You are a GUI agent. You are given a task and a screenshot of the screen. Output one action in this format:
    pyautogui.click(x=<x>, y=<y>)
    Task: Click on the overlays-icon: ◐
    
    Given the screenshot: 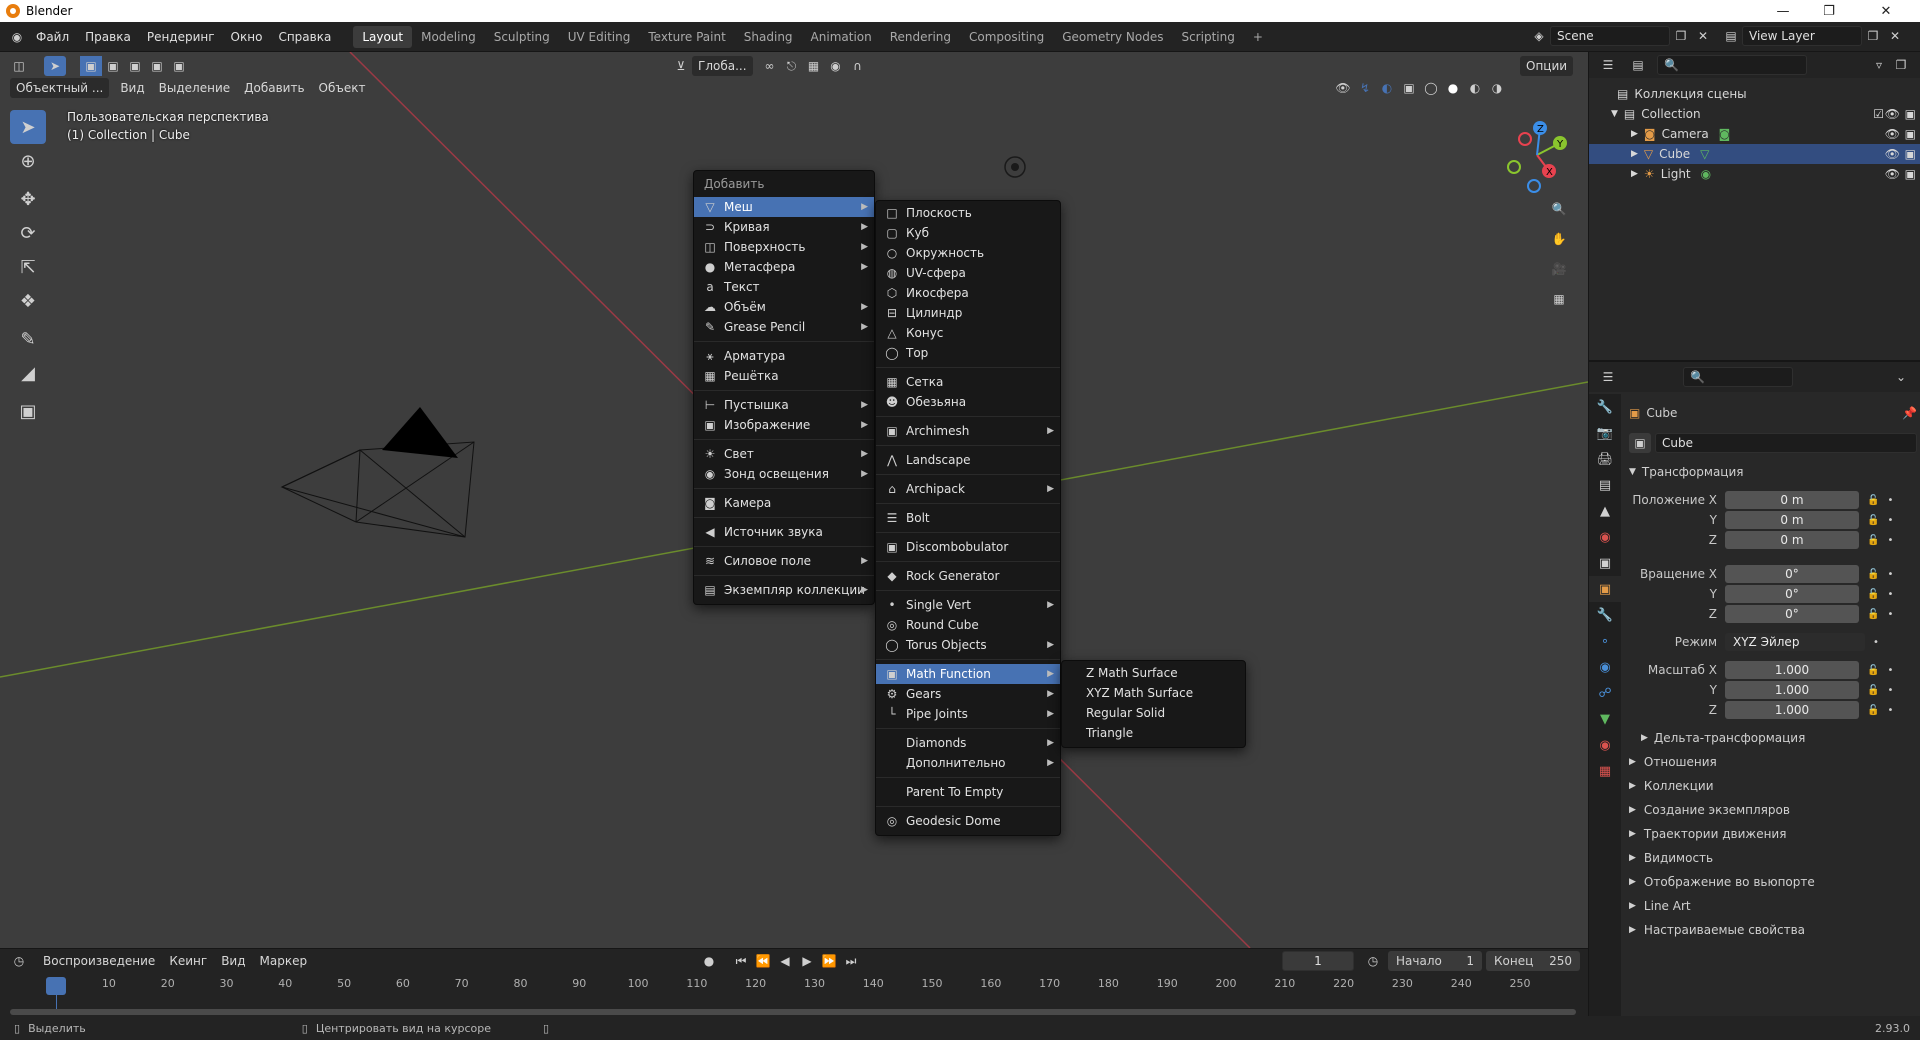 What is the action you would take?
    pyautogui.click(x=1387, y=88)
    